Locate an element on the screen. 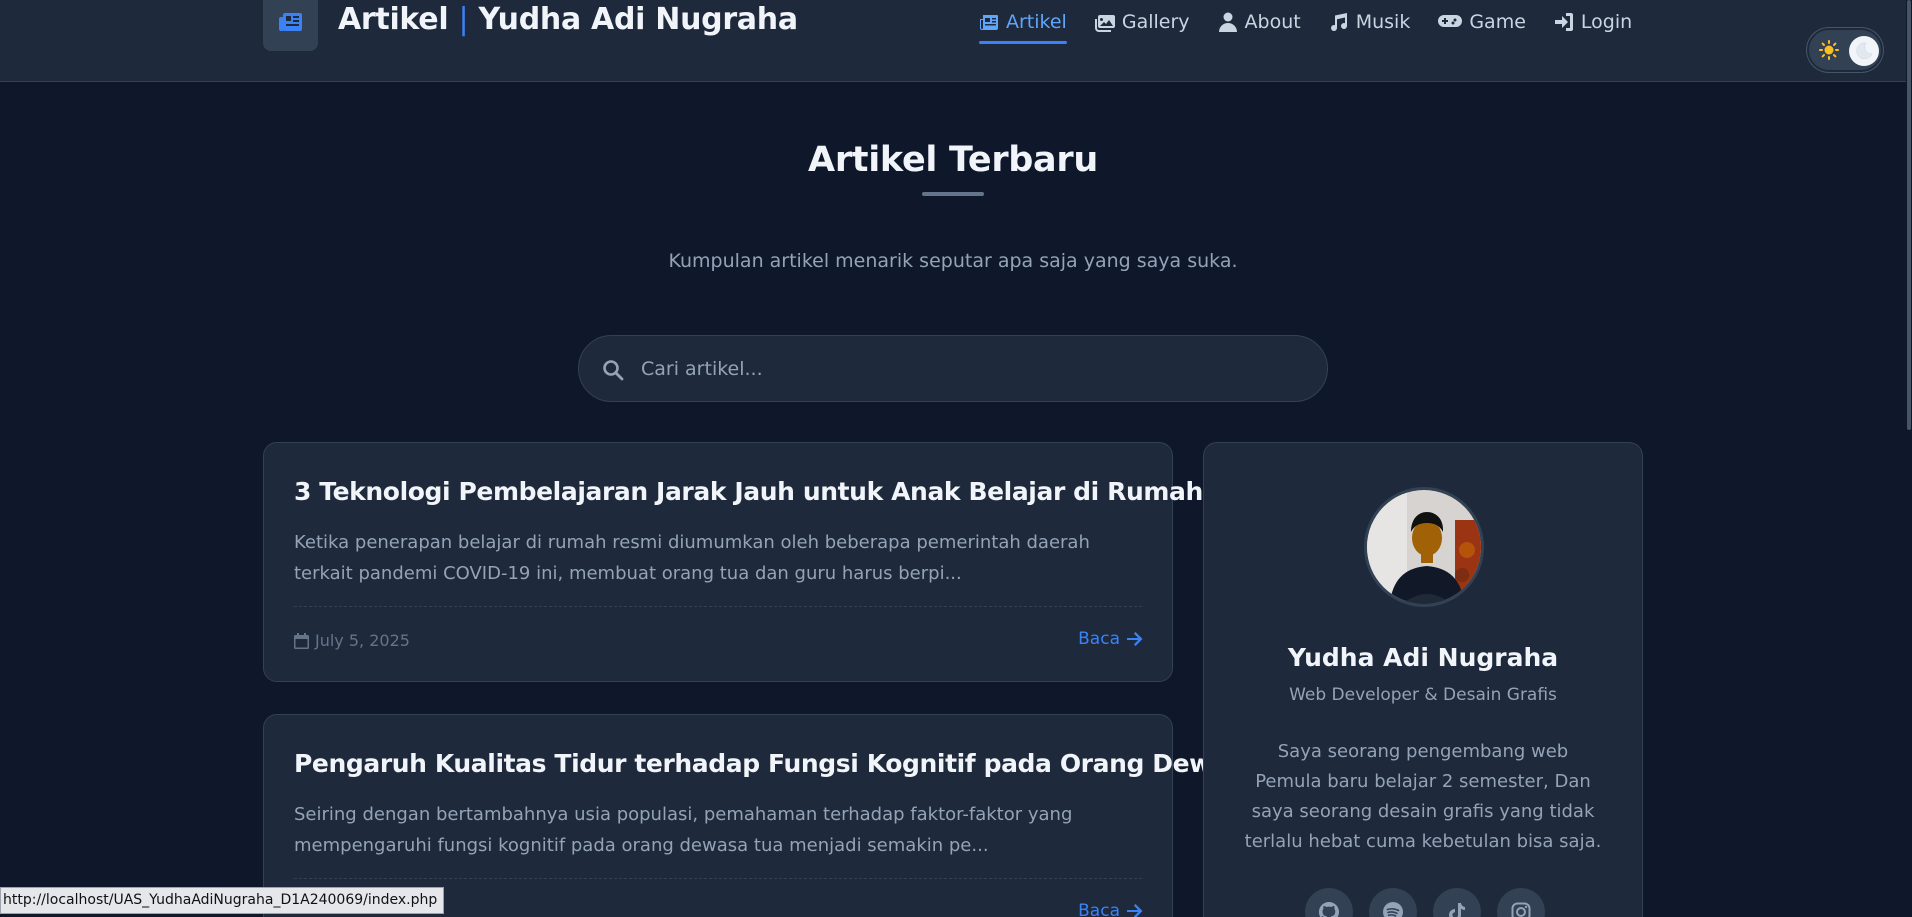 This screenshot has height=917, width=1912. github-icon is located at coordinates (1329, 909).